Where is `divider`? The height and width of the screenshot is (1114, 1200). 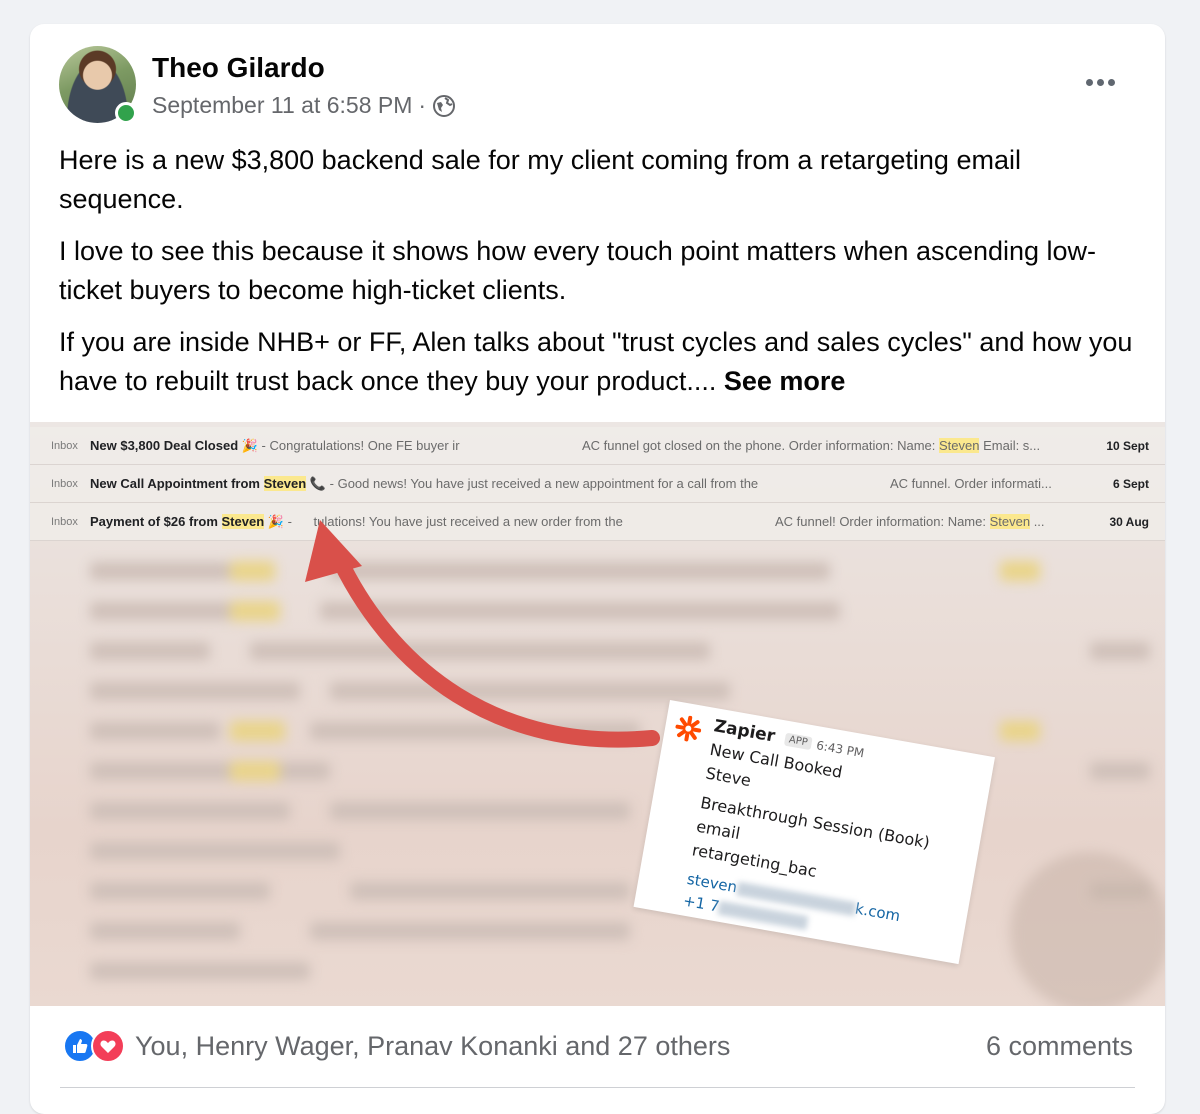 divider is located at coordinates (597, 1087).